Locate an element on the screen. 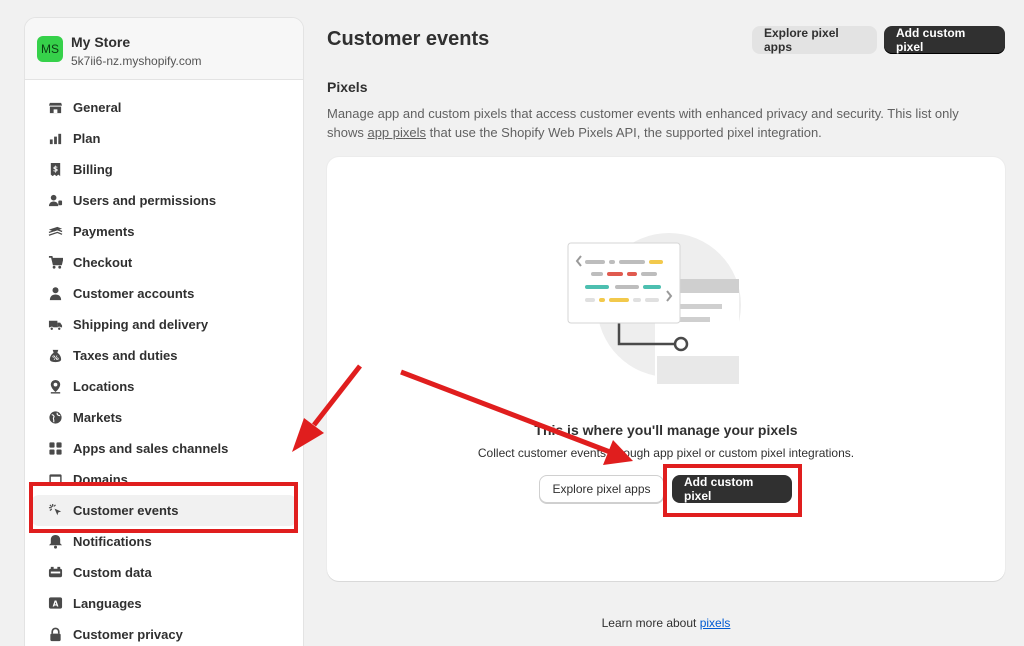 The image size is (1024, 646). sidebar-item-general: General is located at coordinates (164, 107).